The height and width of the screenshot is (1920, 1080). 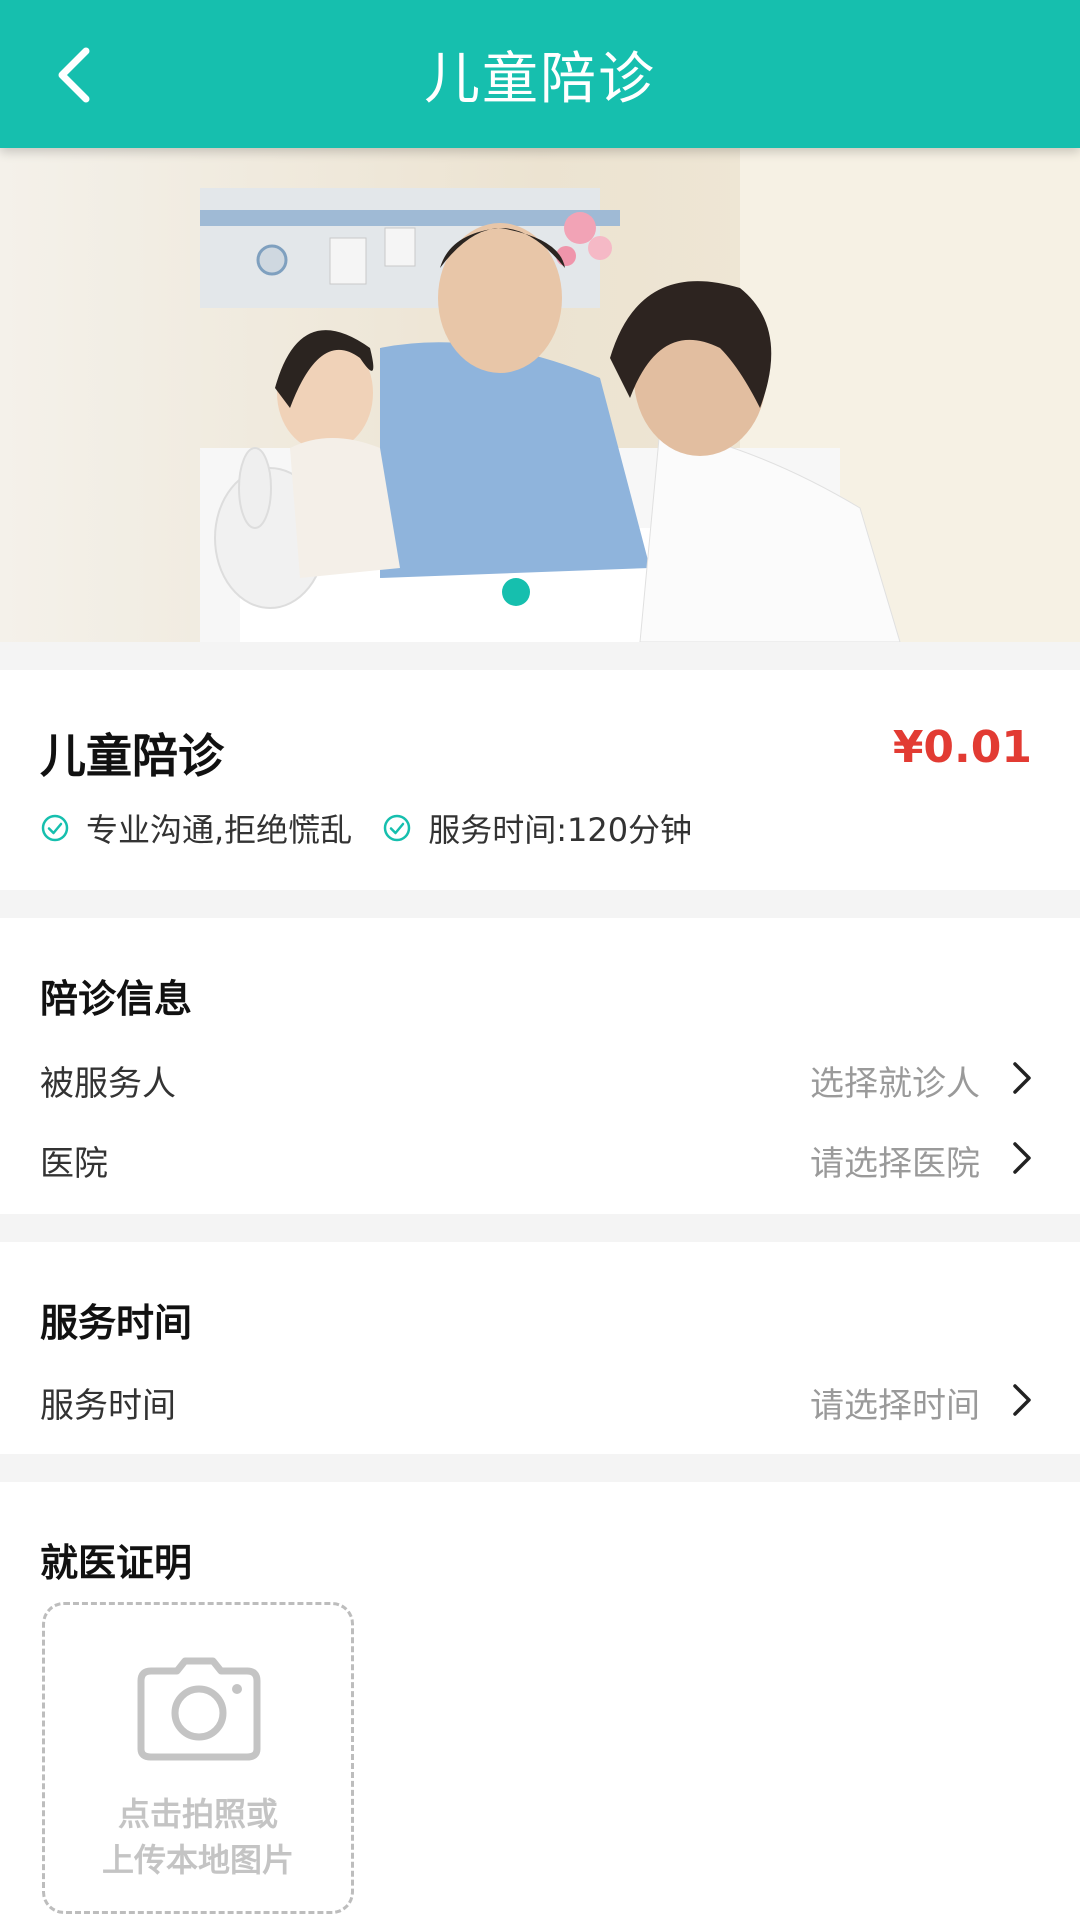 I want to click on patient-select-row: 被服务人 选择就诊人, so click(x=540, y=1078).